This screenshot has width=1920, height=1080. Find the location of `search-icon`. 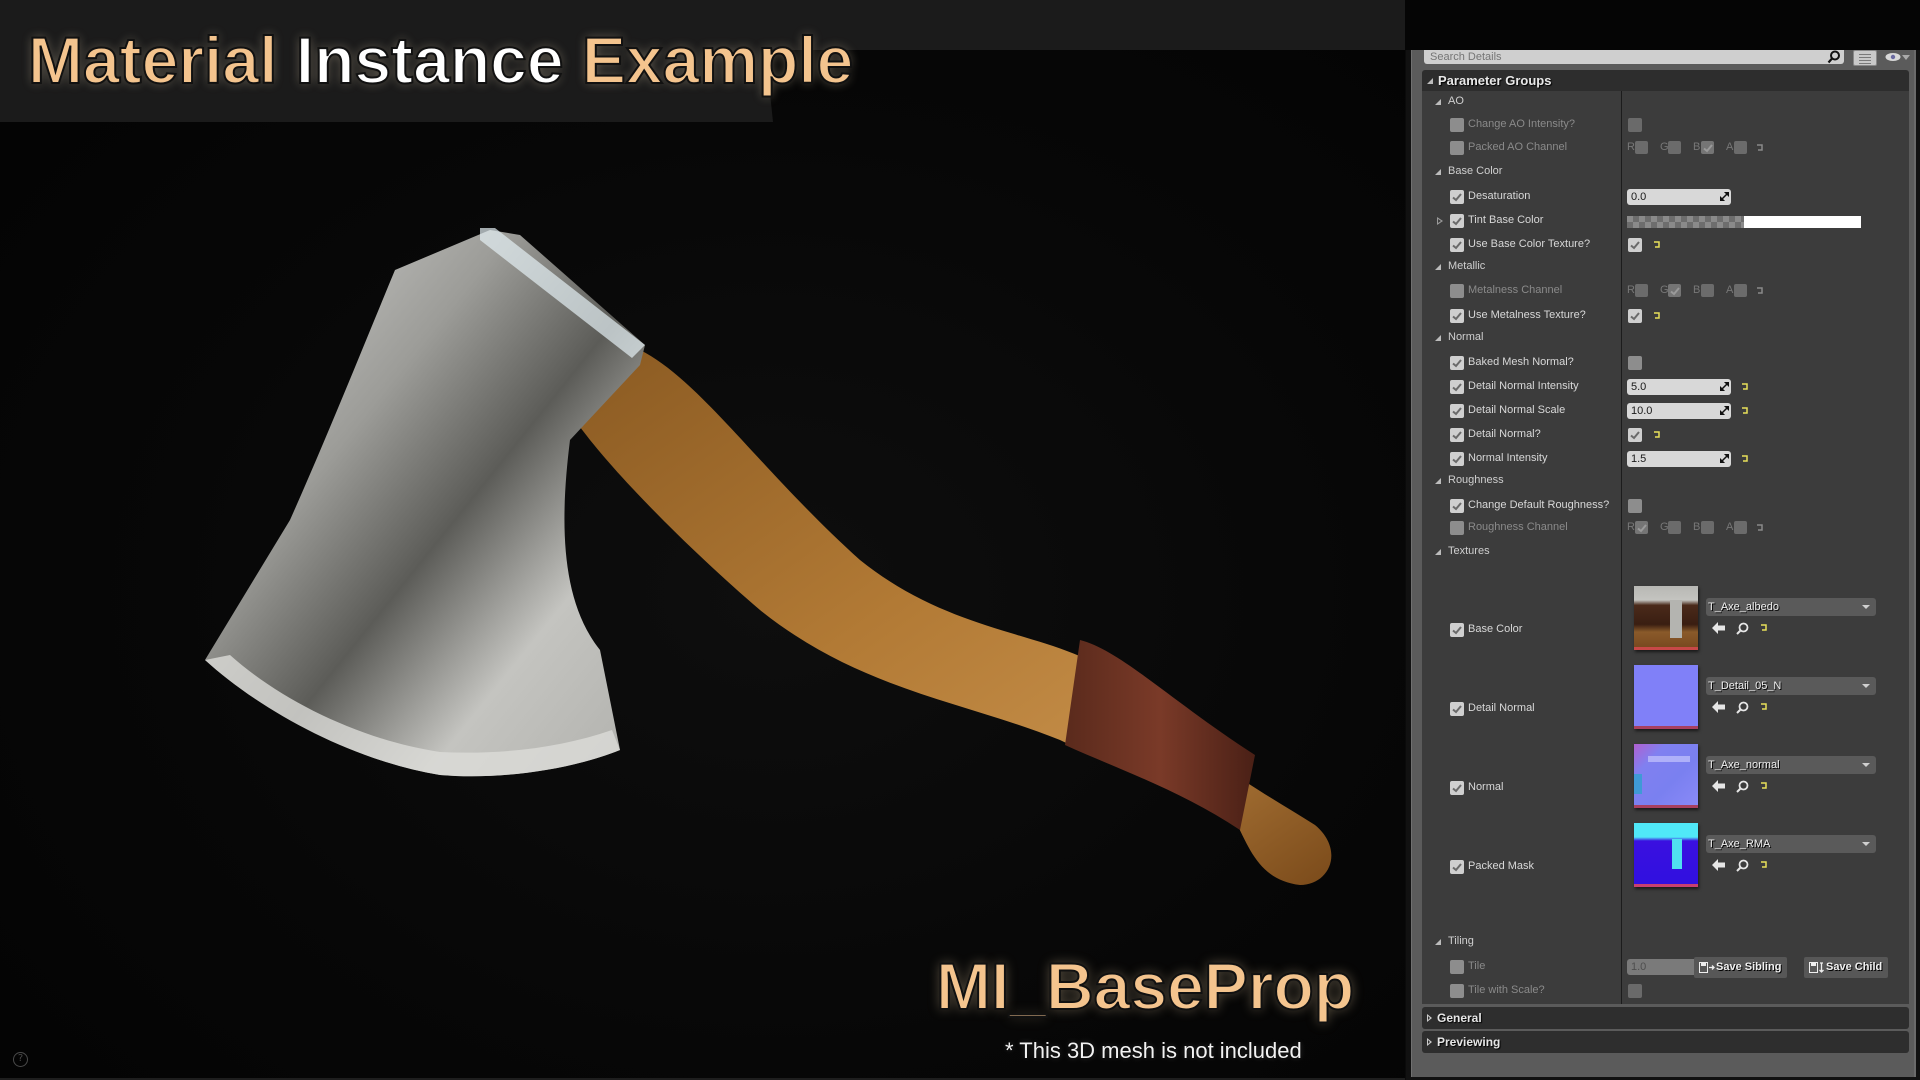

search-icon is located at coordinates (1834, 57).